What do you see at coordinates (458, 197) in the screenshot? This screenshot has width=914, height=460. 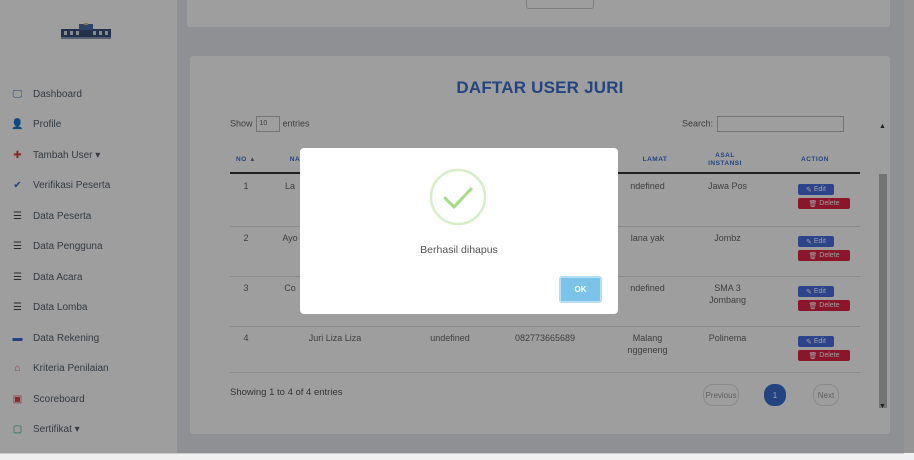 I see `success-check-icon` at bounding box center [458, 197].